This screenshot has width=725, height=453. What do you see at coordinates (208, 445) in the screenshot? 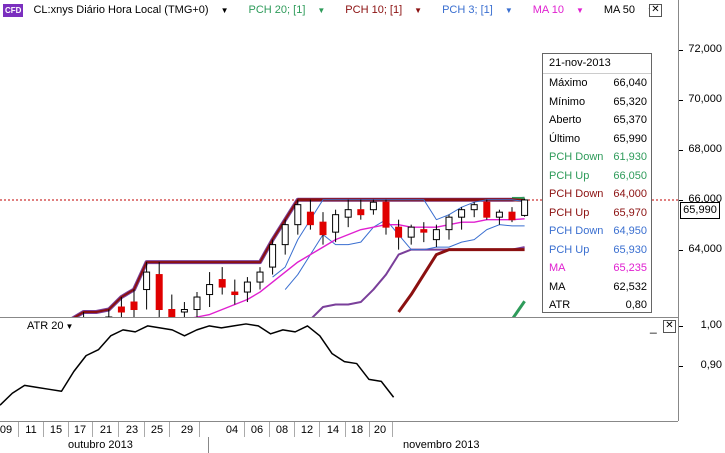
I see `month-separator` at bounding box center [208, 445].